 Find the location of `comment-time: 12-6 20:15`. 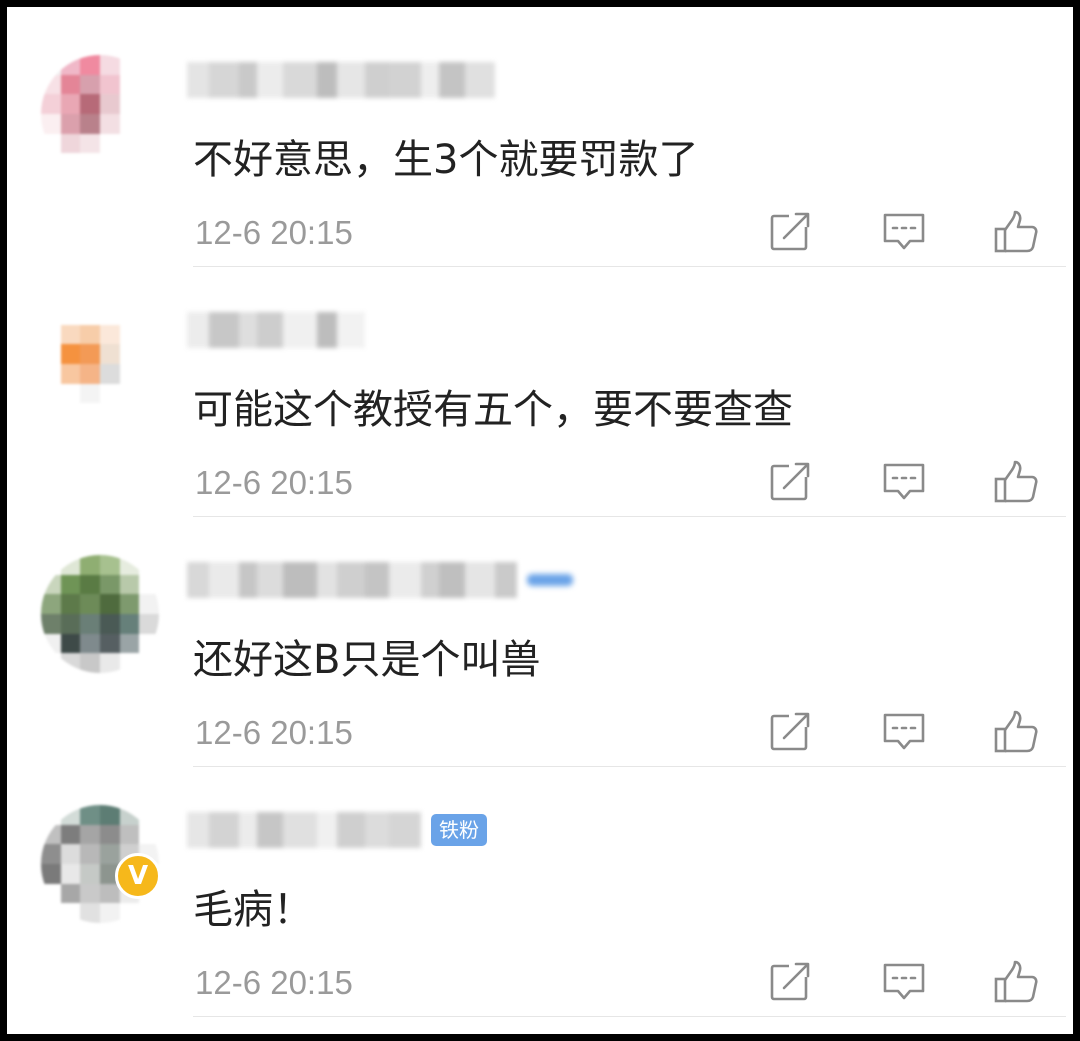

comment-time: 12-6 20:15 is located at coordinates (274, 732).